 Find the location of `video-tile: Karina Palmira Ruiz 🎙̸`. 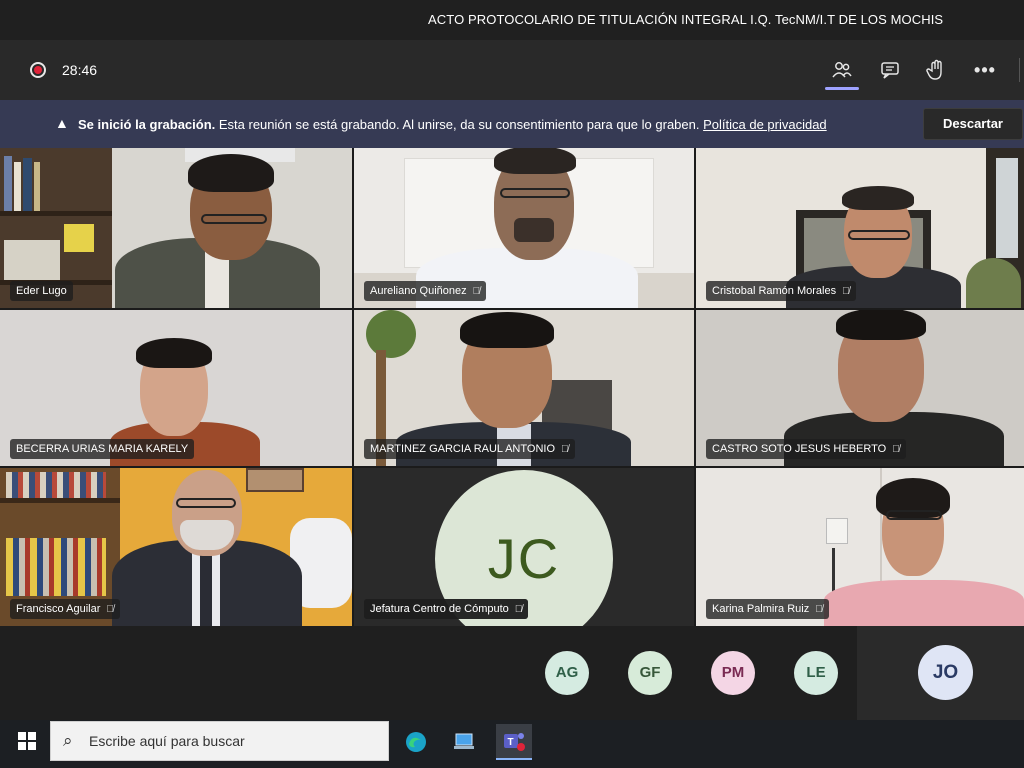

video-tile: Karina Palmira Ruiz 🎙̸ is located at coordinates (860, 547).